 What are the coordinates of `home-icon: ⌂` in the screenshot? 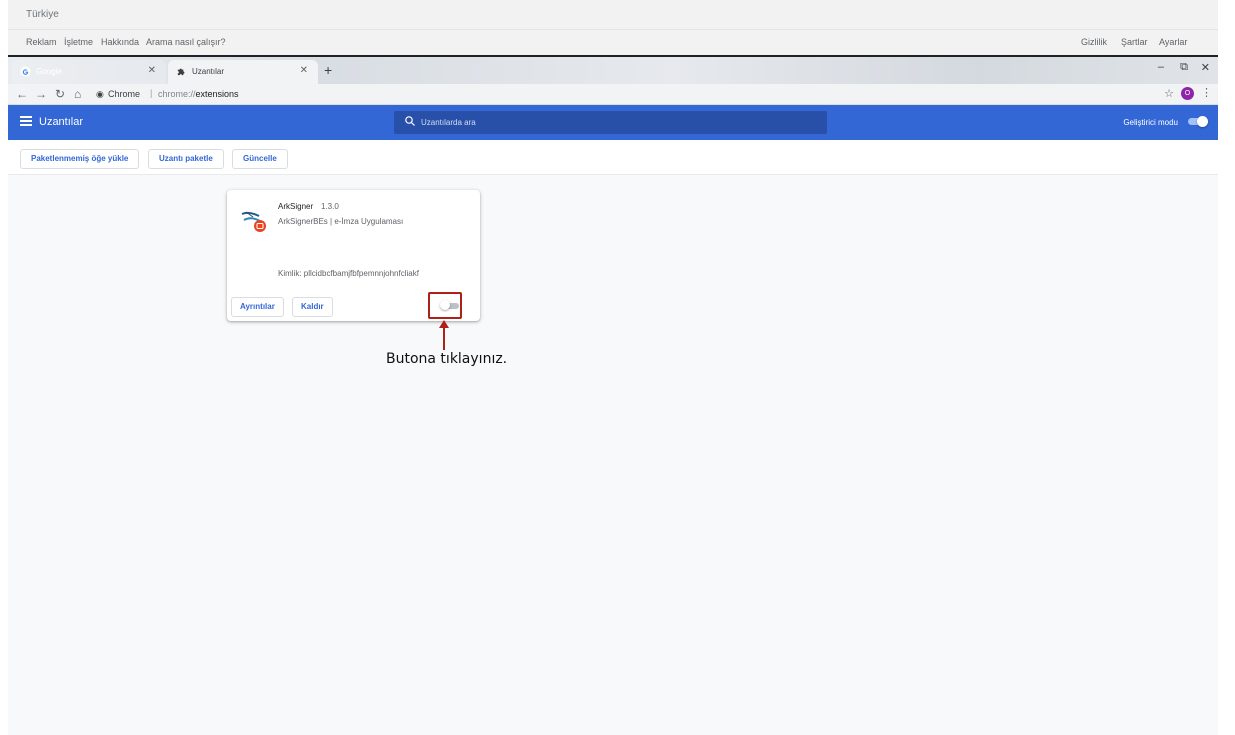 It's located at (77, 94).